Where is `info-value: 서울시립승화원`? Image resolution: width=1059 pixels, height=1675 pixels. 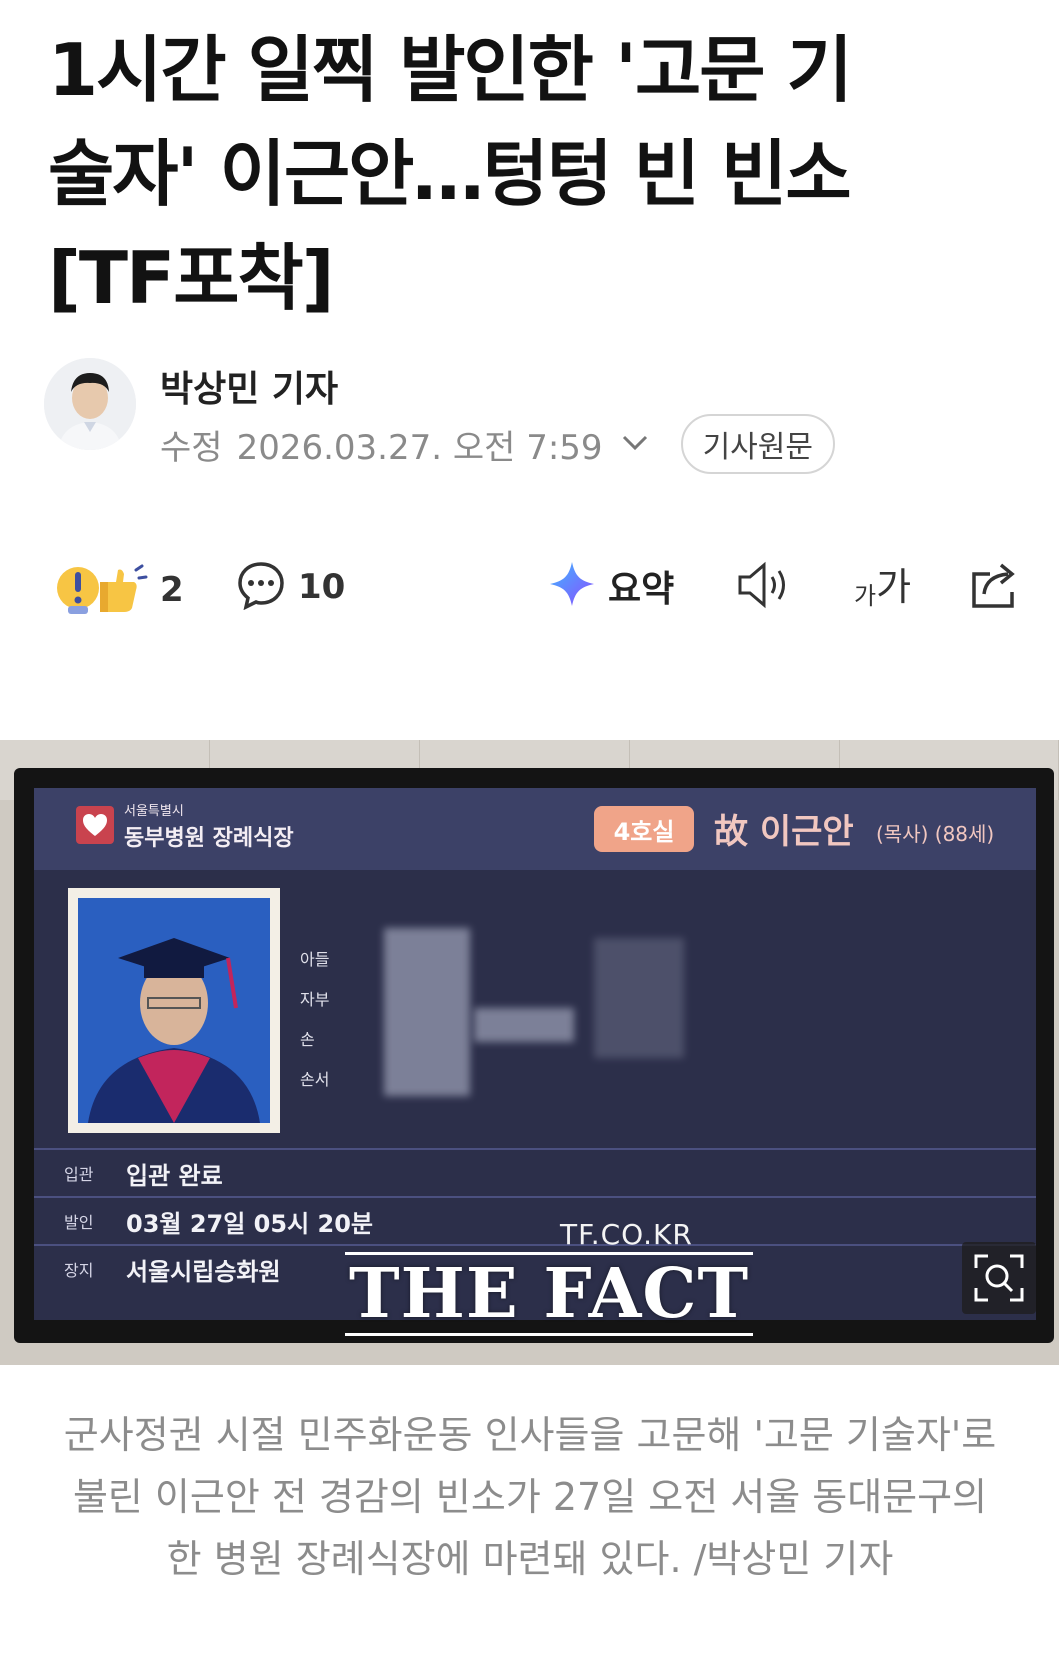
info-value: 서울시립승화원 is located at coordinates (203, 1271).